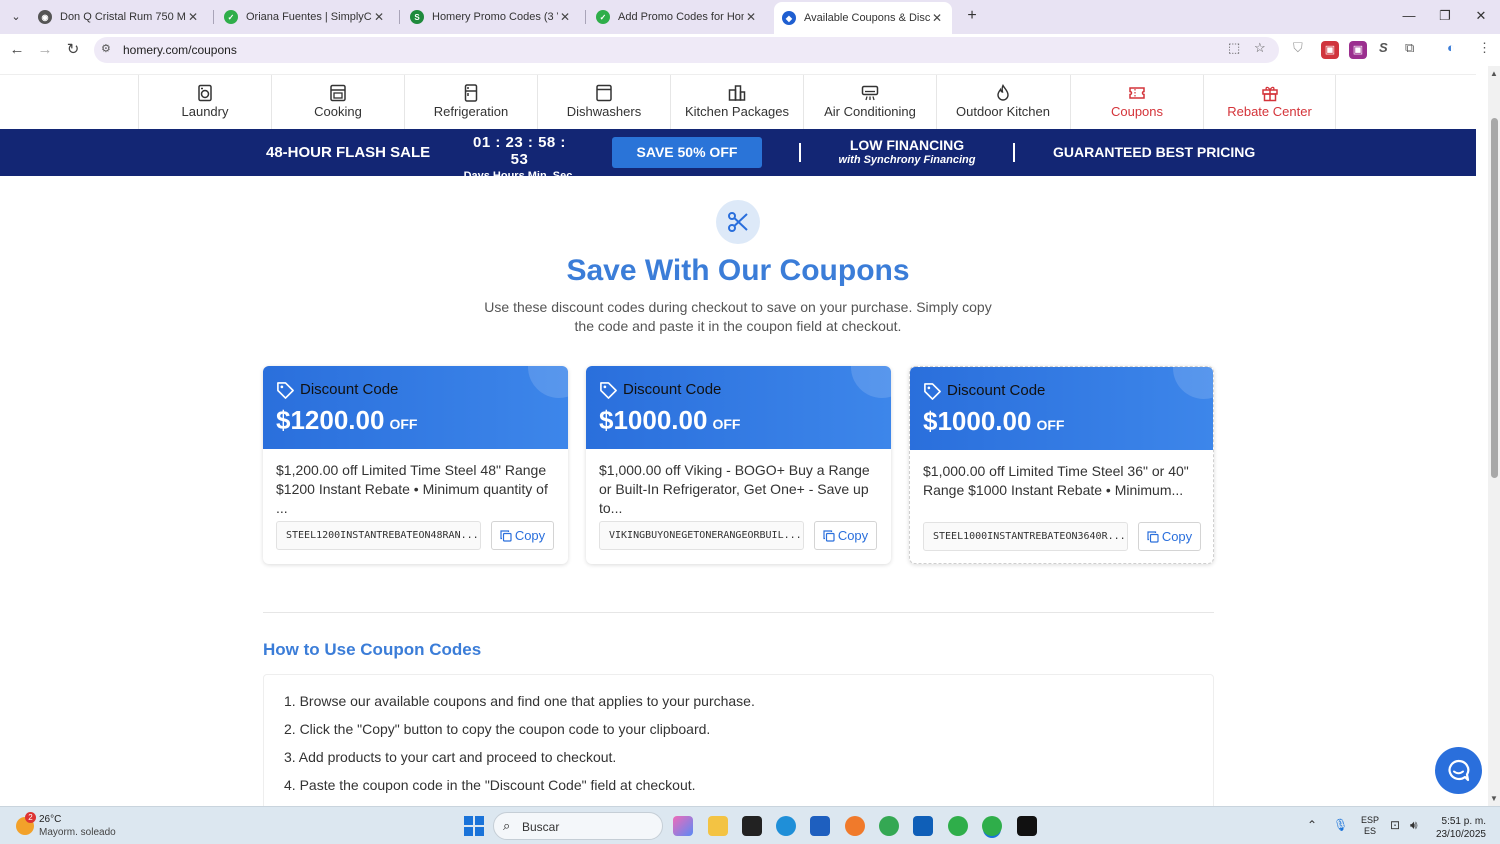  Describe the element at coordinates (907, 151) in the screenshot. I see `financing-block: LOW FINANCING with Synchrony Financing` at that location.